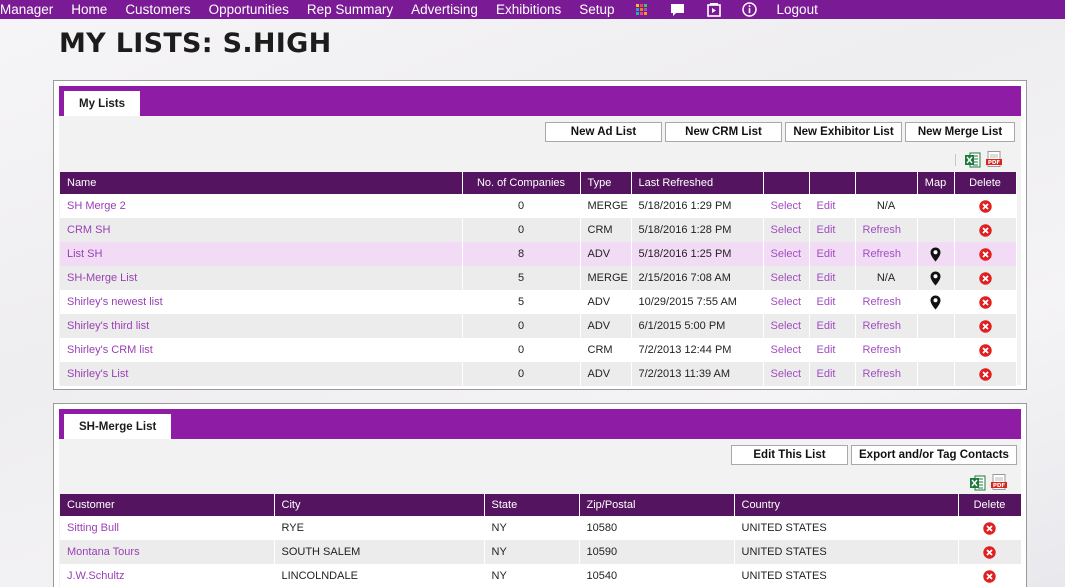 The height and width of the screenshot is (587, 1065). What do you see at coordinates (88, 230) in the screenshot?
I see `list-name-link: CRM SH` at bounding box center [88, 230].